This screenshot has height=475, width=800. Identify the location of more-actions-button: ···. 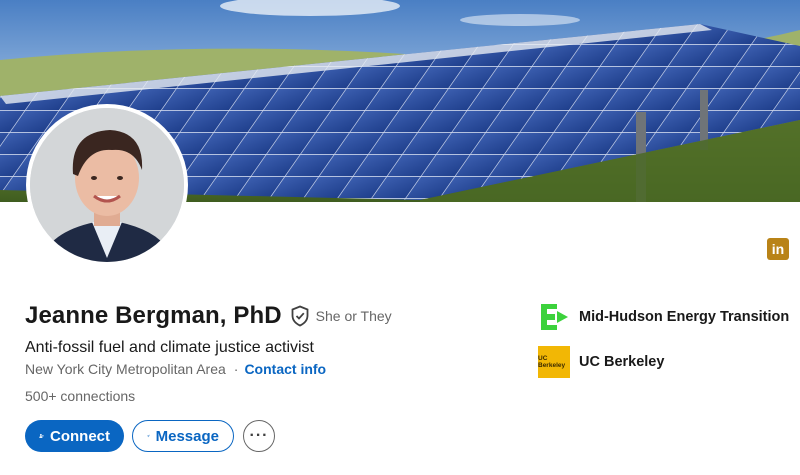
(259, 436).